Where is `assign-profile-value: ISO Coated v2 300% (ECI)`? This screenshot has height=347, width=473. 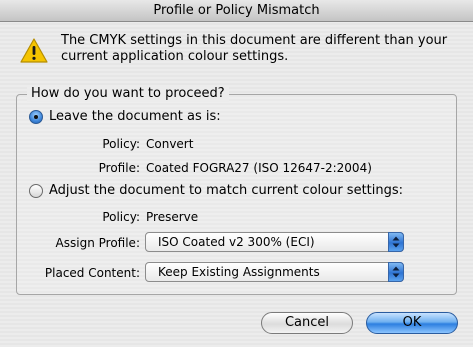
assign-profile-value: ISO Coated v2 300% (ECI) is located at coordinates (236, 242).